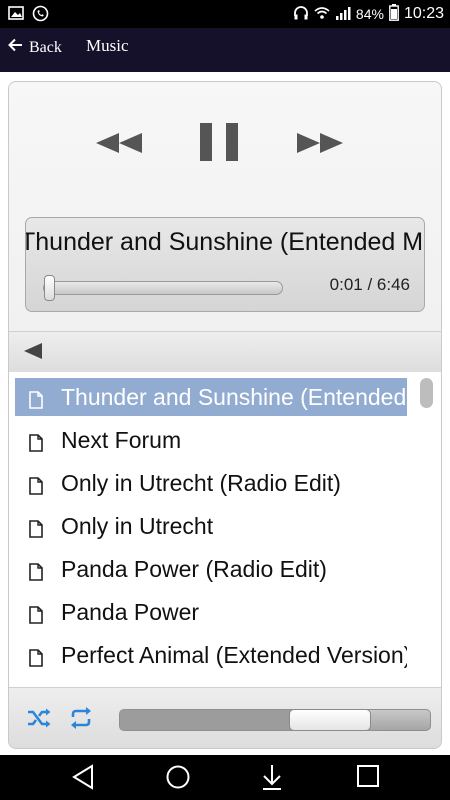  Describe the element at coordinates (426, 393) in the screenshot. I see `scroll-thumb` at that location.